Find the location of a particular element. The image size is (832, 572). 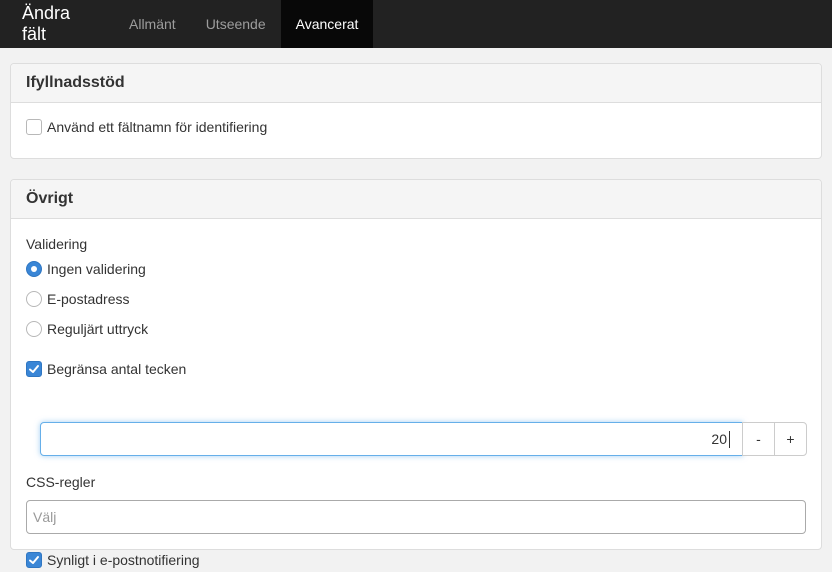

limit-chars-label: Begränsa antal tecken is located at coordinates (116, 369).